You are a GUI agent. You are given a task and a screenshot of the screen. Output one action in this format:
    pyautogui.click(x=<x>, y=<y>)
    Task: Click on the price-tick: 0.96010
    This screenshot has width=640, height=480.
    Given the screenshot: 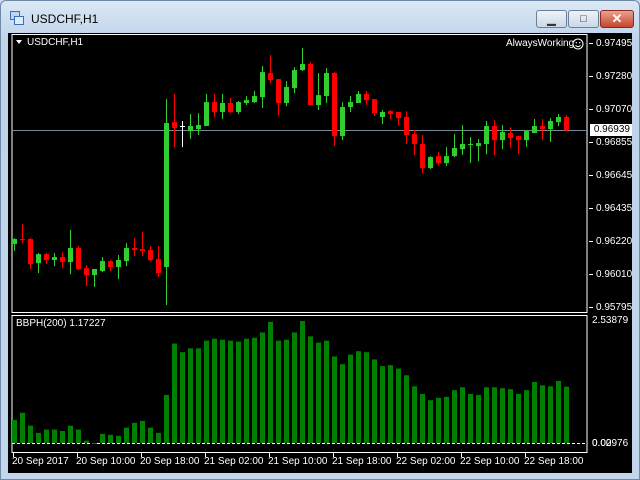 What is the action you would take?
    pyautogui.click(x=610, y=274)
    